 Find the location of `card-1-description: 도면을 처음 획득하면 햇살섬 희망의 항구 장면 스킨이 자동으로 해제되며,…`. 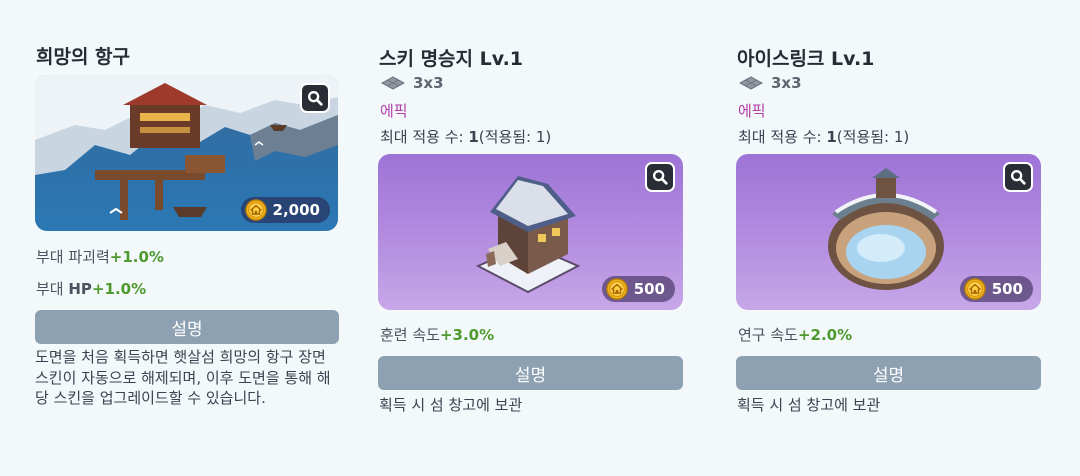

card-1-description: 도면을 처음 획득하면 햇살섬 희망의 항구 장면 스킨이 자동으로 해제되며,… is located at coordinates (183, 377).